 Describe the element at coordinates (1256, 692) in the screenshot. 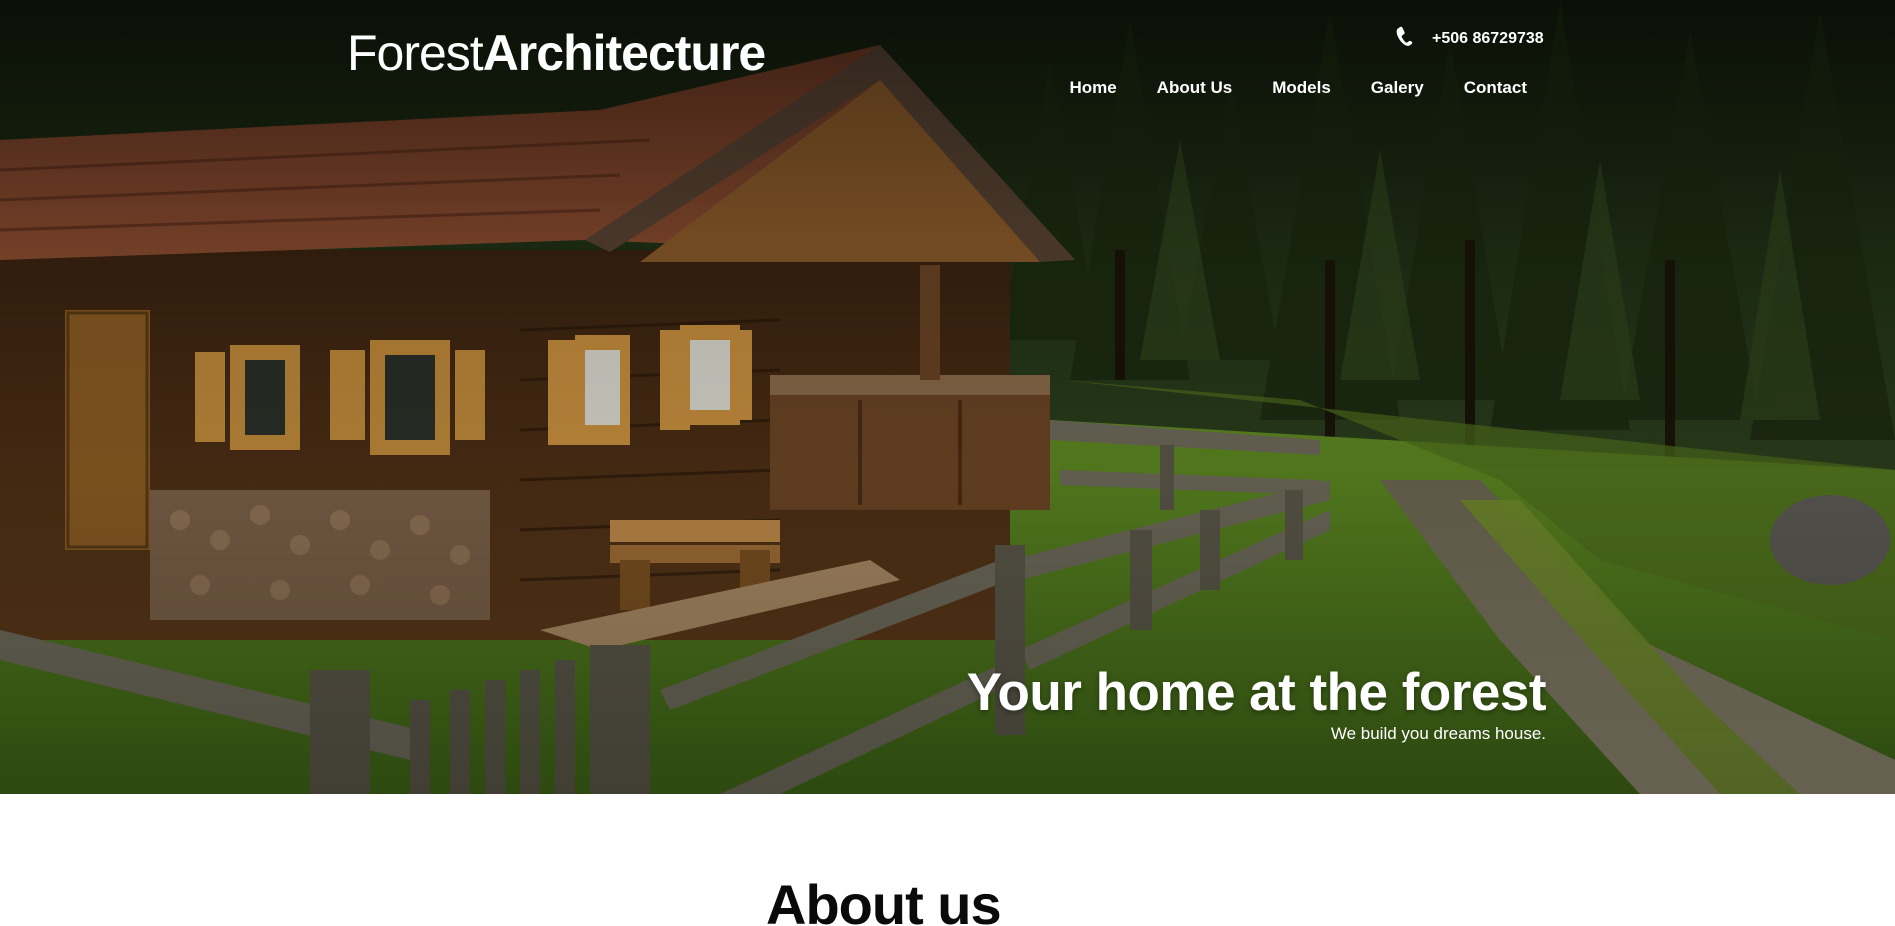

I see `hero-title: Your home at the forest` at that location.